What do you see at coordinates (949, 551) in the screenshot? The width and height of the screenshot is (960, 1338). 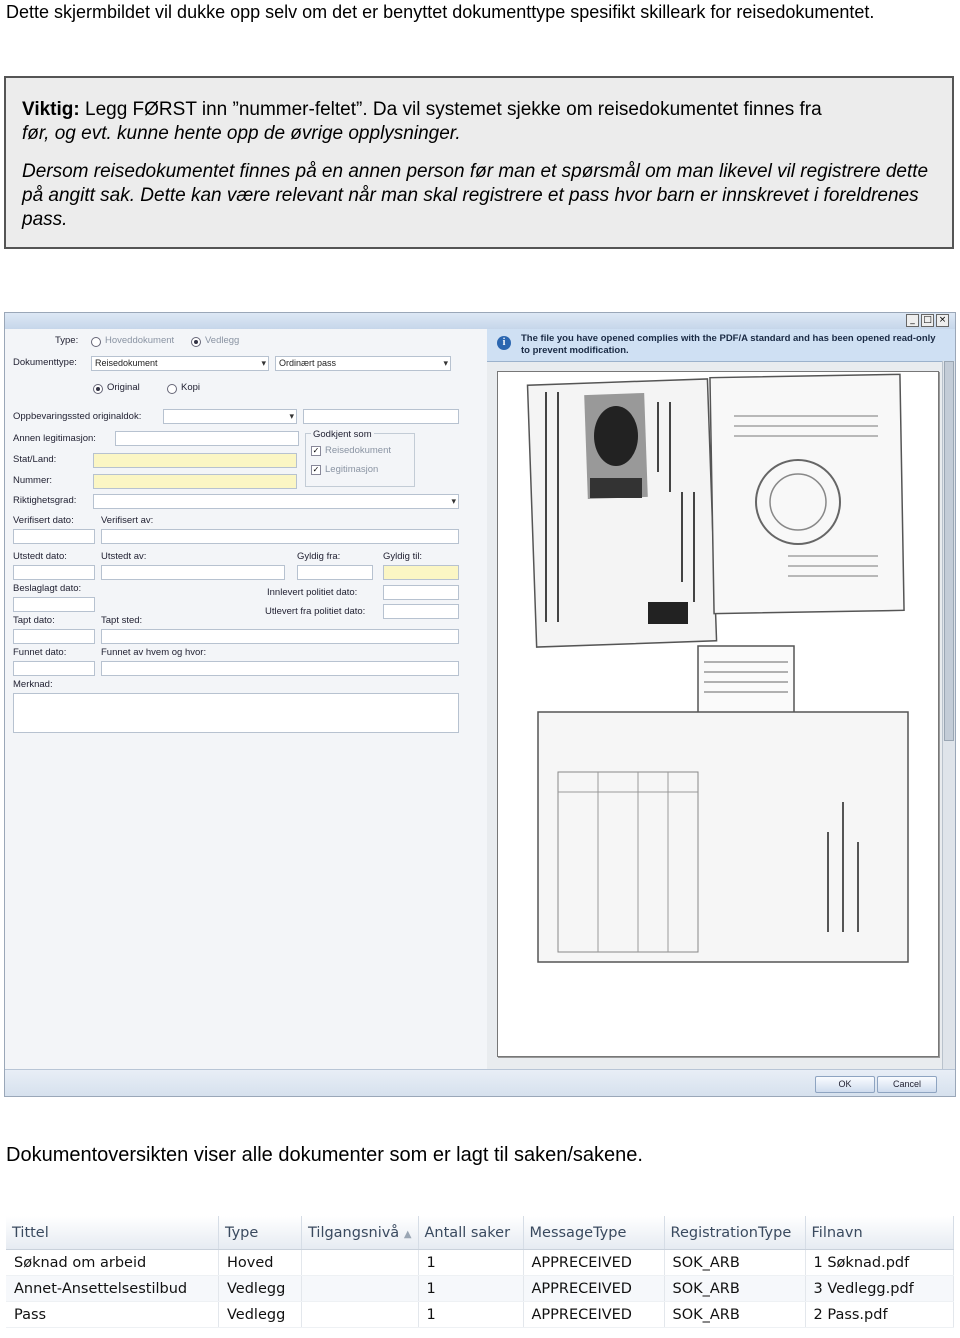 I see `pdf-scrollbar-thumb` at bounding box center [949, 551].